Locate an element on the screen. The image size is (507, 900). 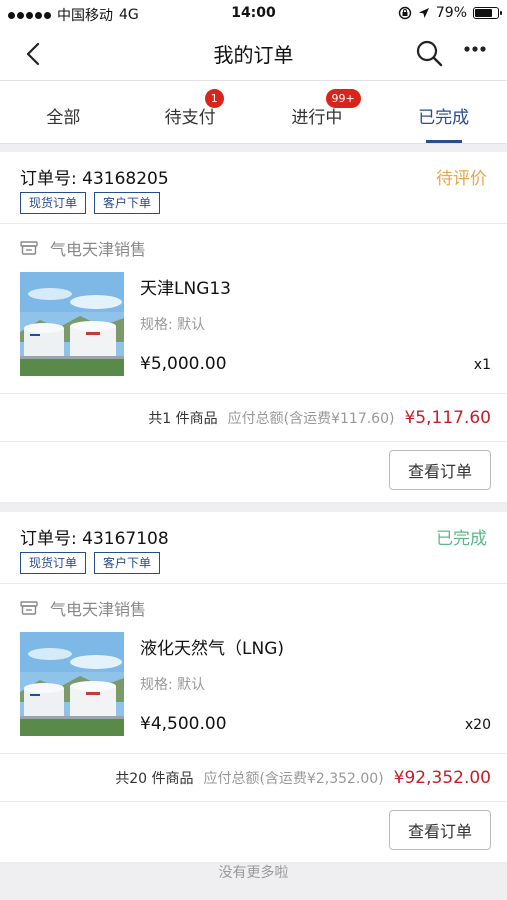
order-tabs: 全部 待支付 1 进行中 99+ 已完成 is located at coordinates (253, 112).